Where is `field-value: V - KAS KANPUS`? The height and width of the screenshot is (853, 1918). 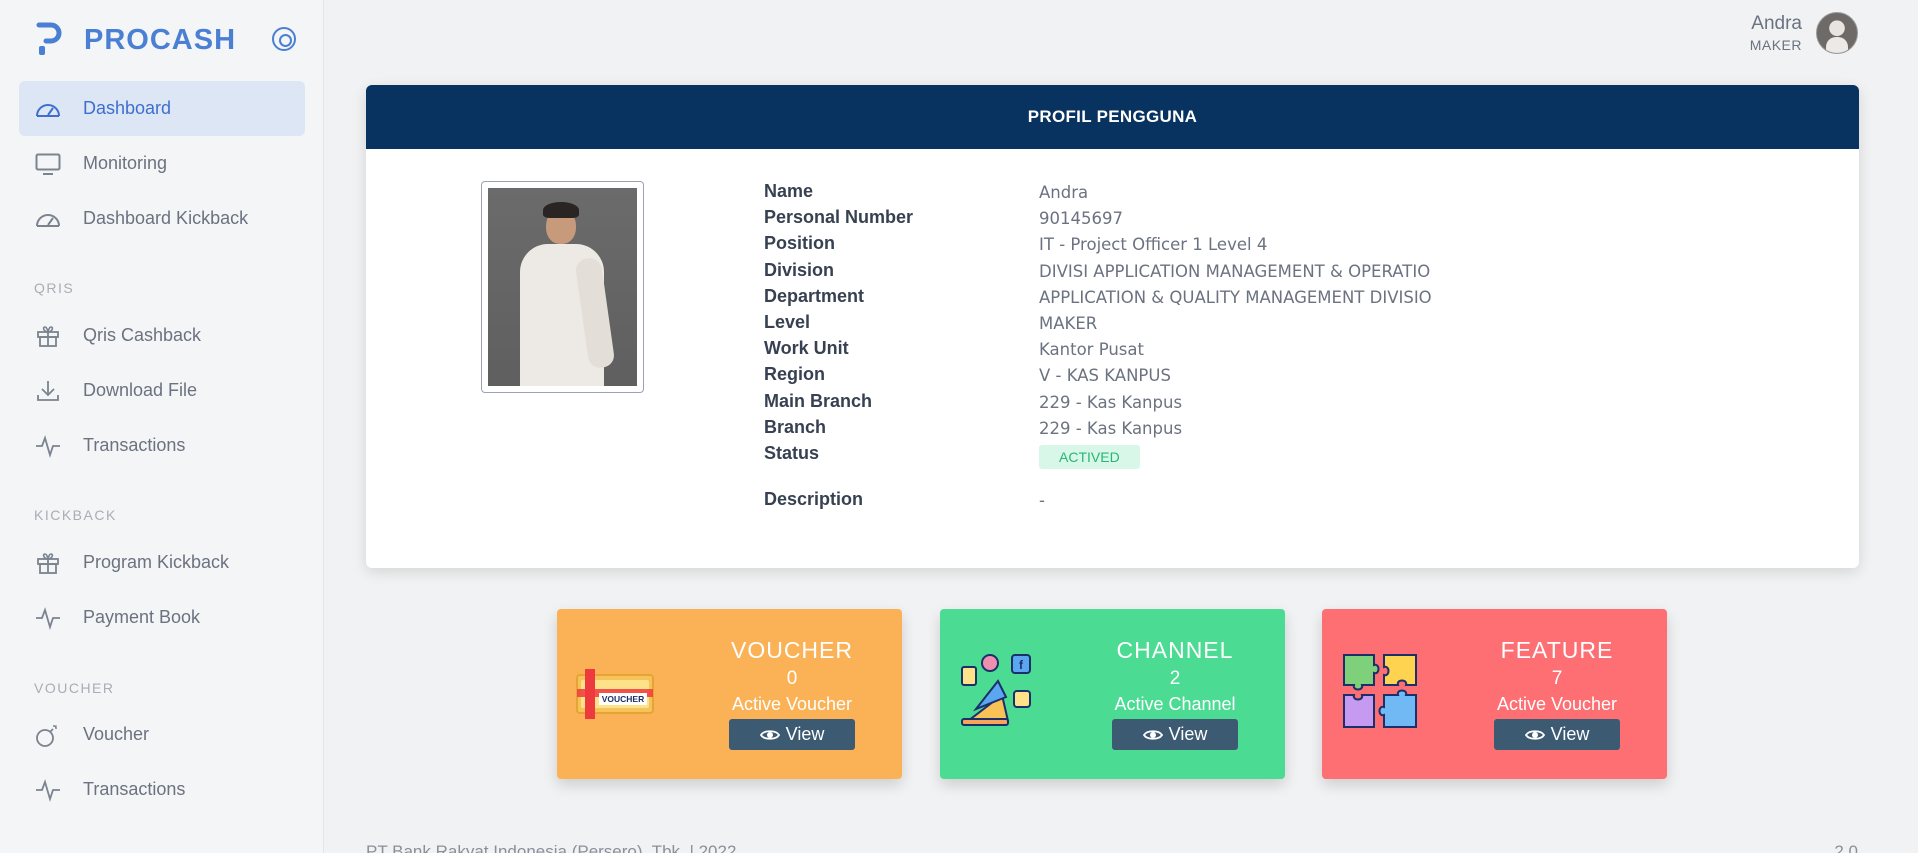
field-value: V - KAS KANPUS is located at coordinates (1105, 376).